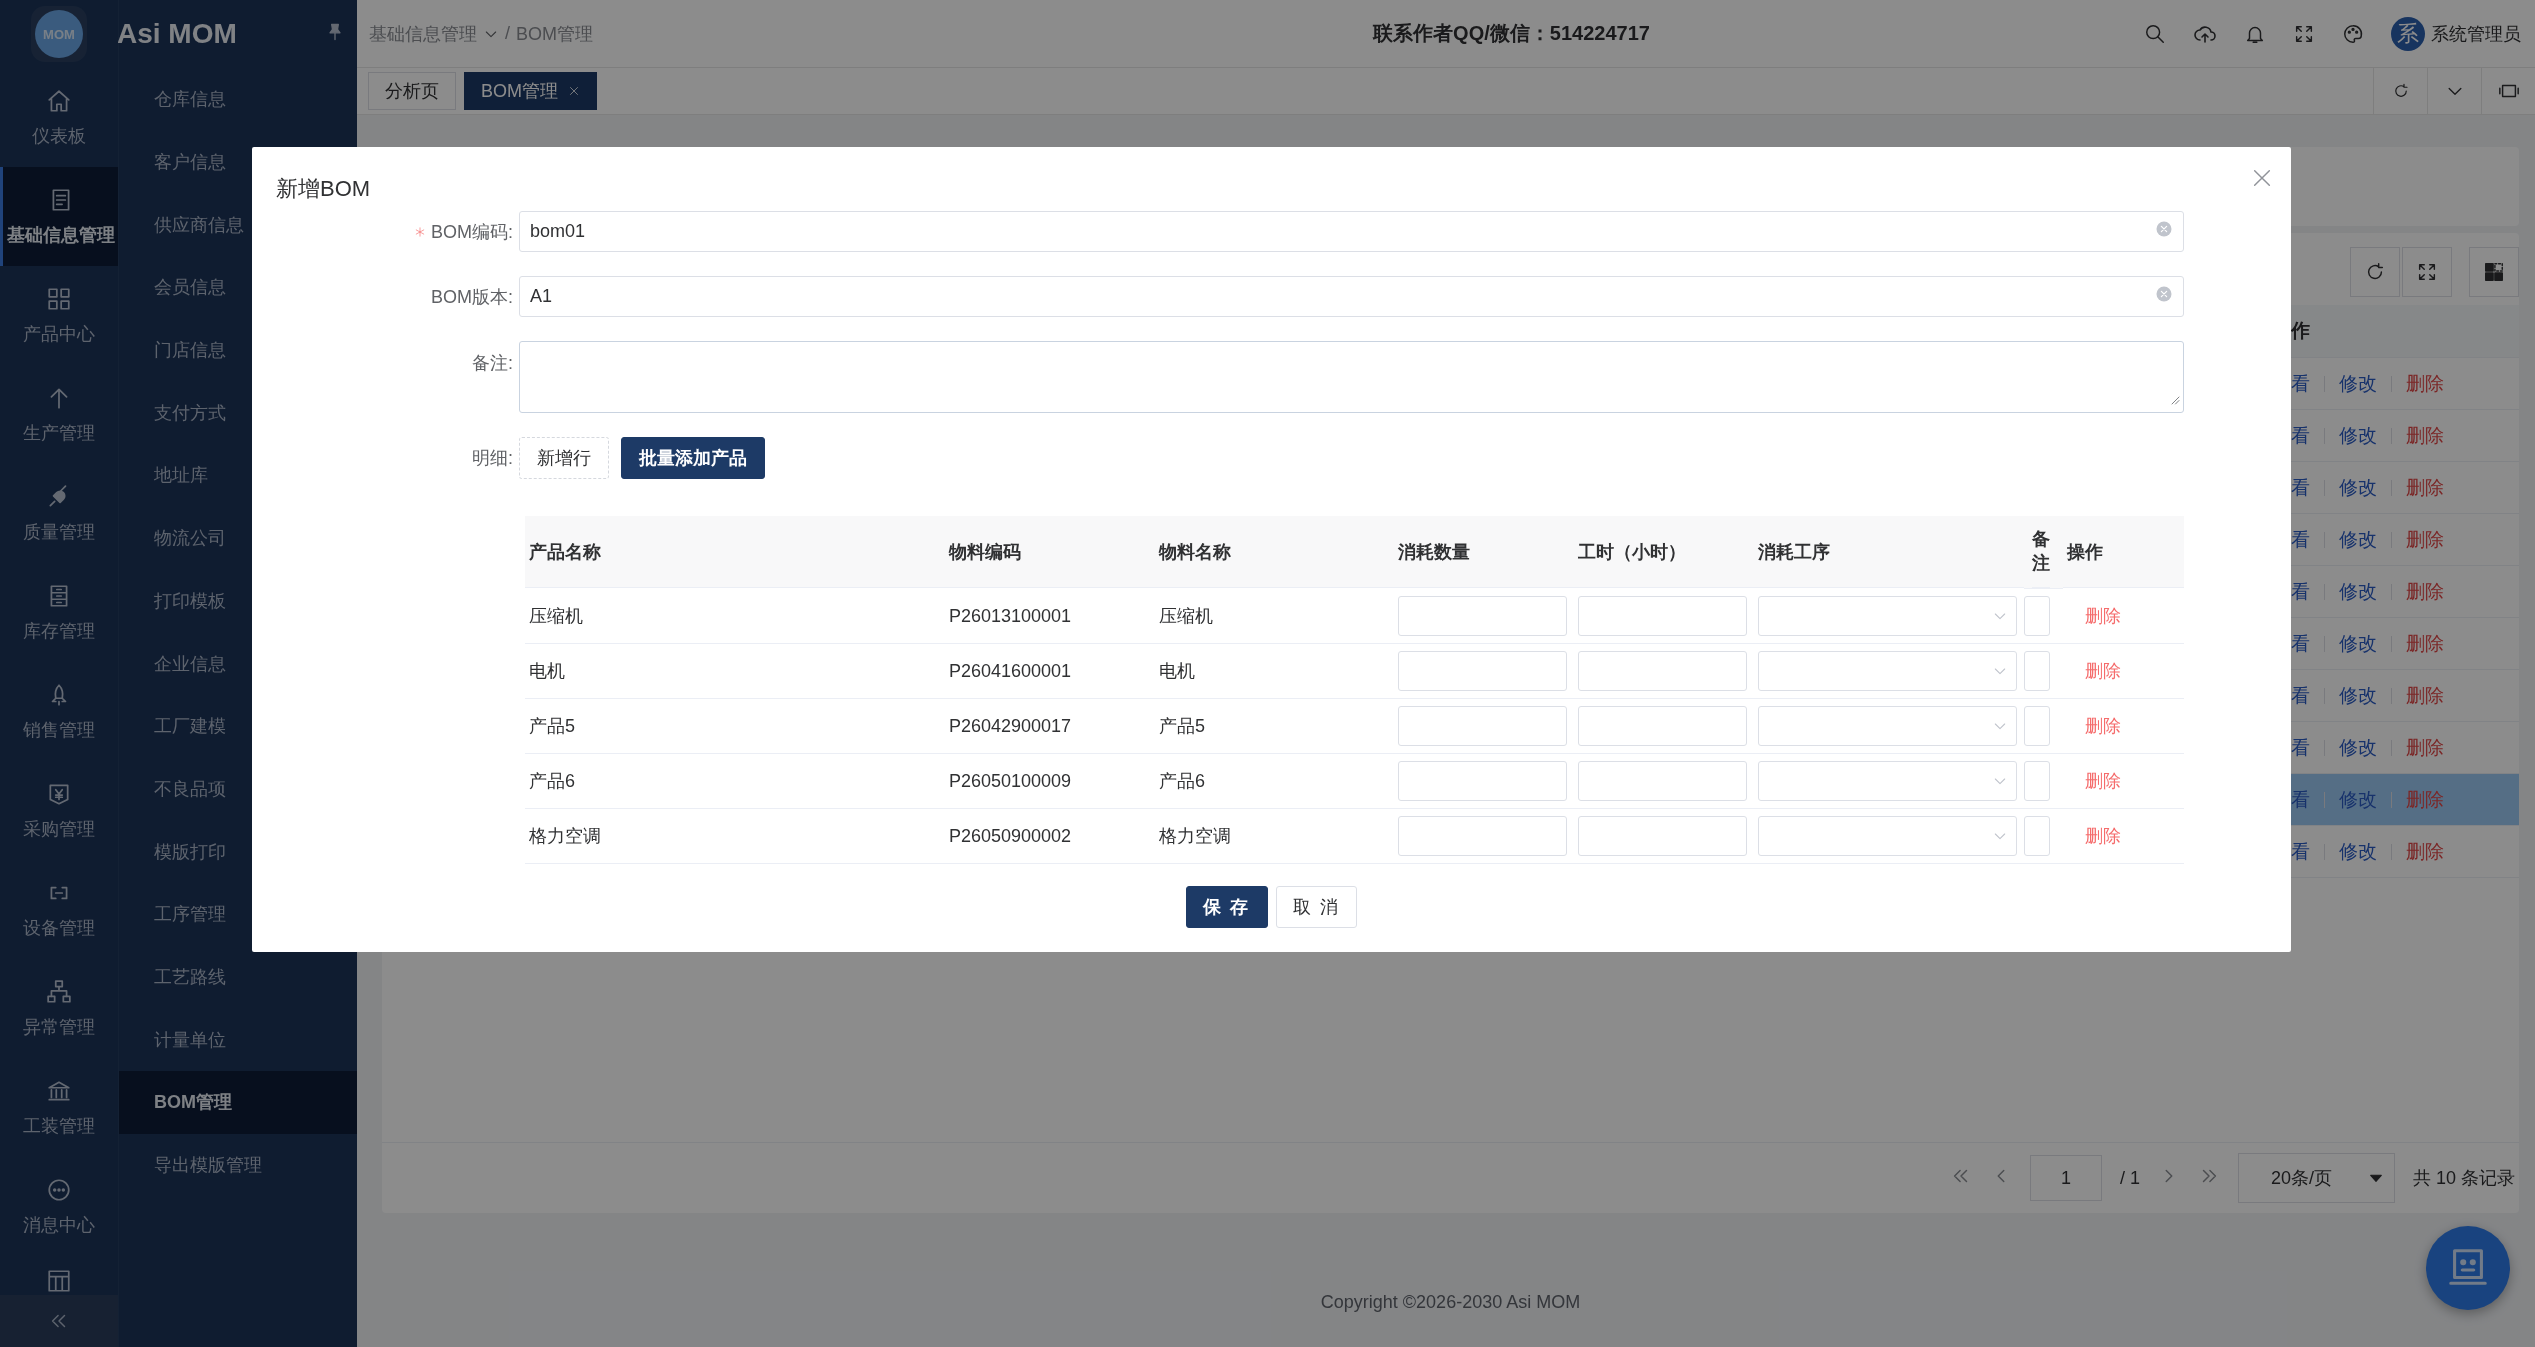 Image resolution: width=2535 pixels, height=1347 pixels. I want to click on page-tab: BOM管理, so click(530, 91).